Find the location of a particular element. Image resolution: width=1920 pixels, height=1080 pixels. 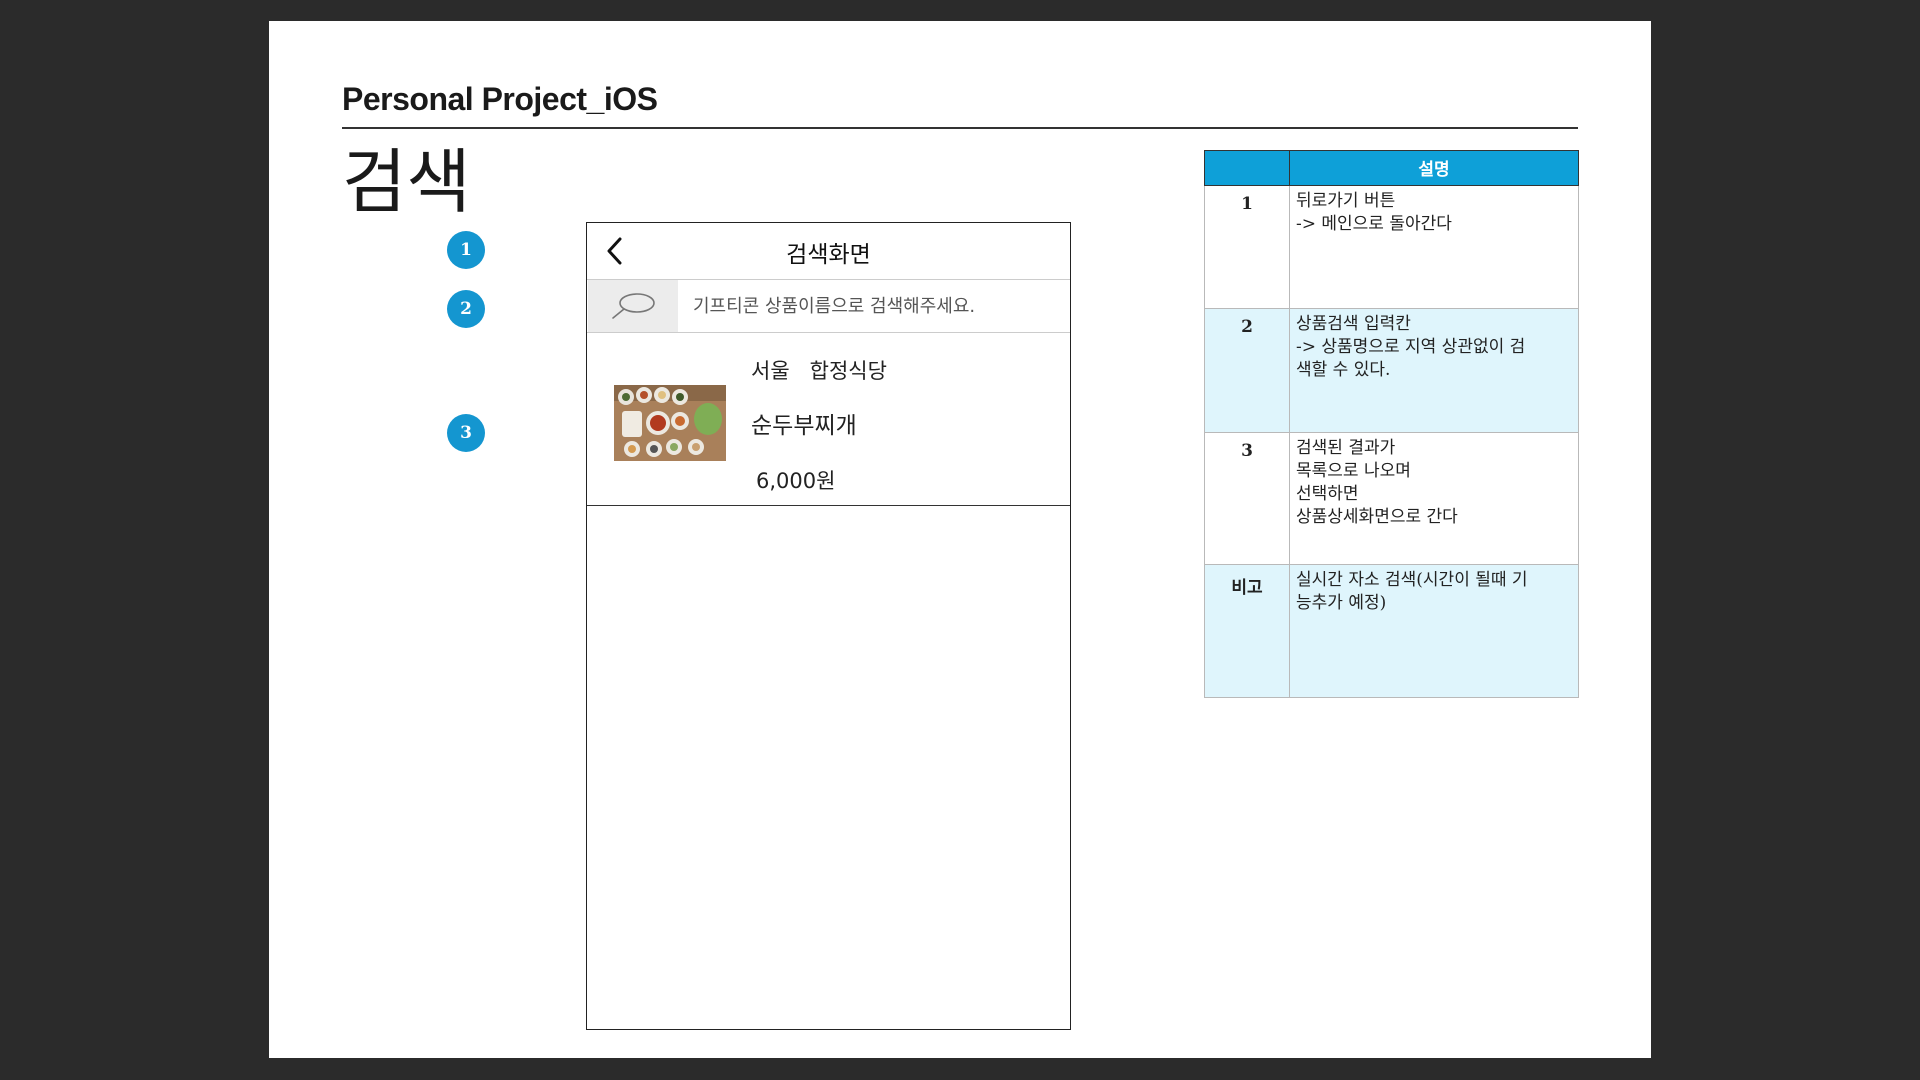

description-line: 능추가 예정) is located at coordinates (1341, 603).